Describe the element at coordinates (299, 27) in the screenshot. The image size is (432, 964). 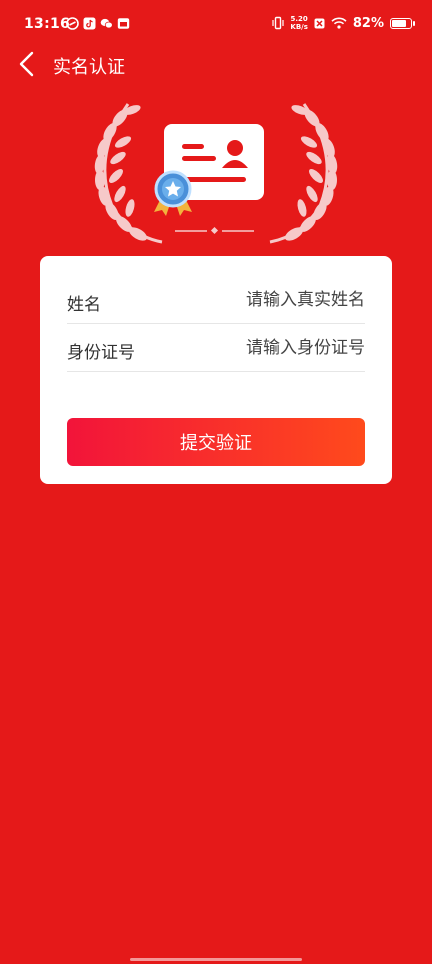
I see `network-speed-unit: KB/s` at that location.